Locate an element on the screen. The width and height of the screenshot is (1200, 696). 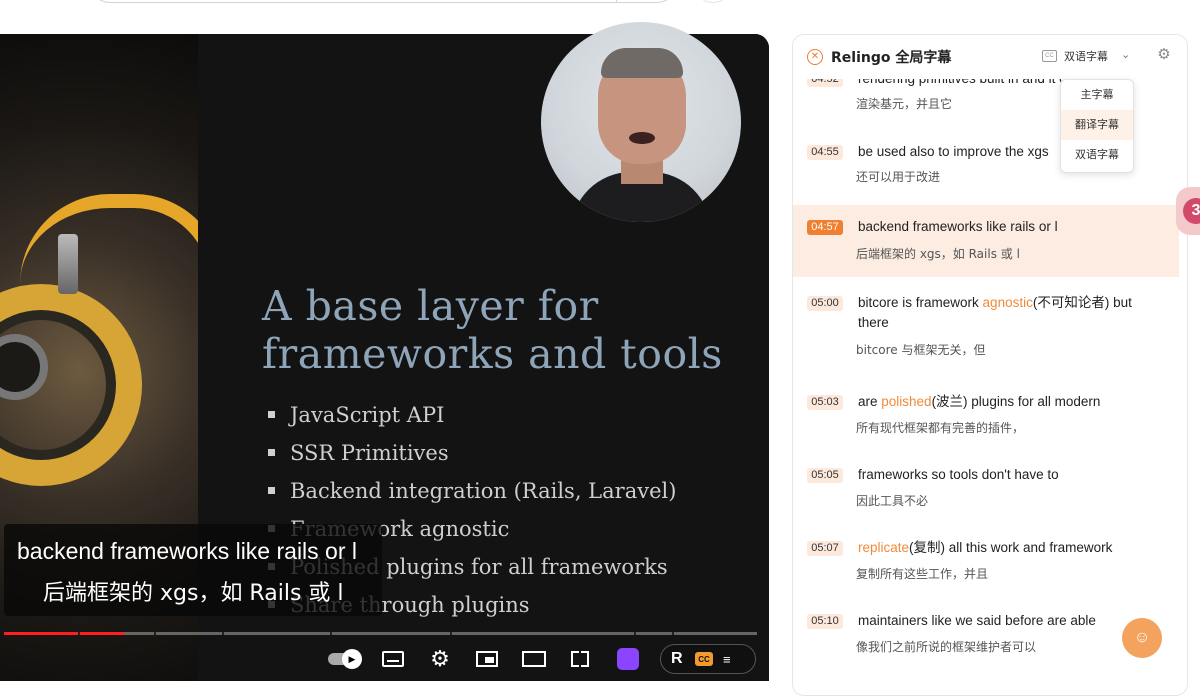
search-input is located at coordinates (383, 1).